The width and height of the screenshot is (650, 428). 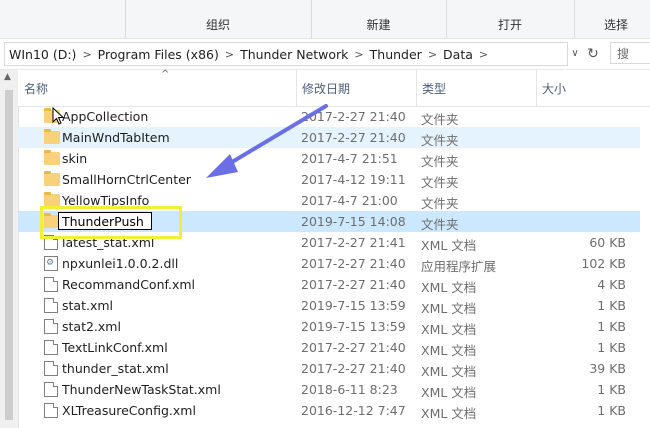 I want to click on list-item: AppCollection 2017-2-27 21:40 文件夹, so click(x=329, y=116).